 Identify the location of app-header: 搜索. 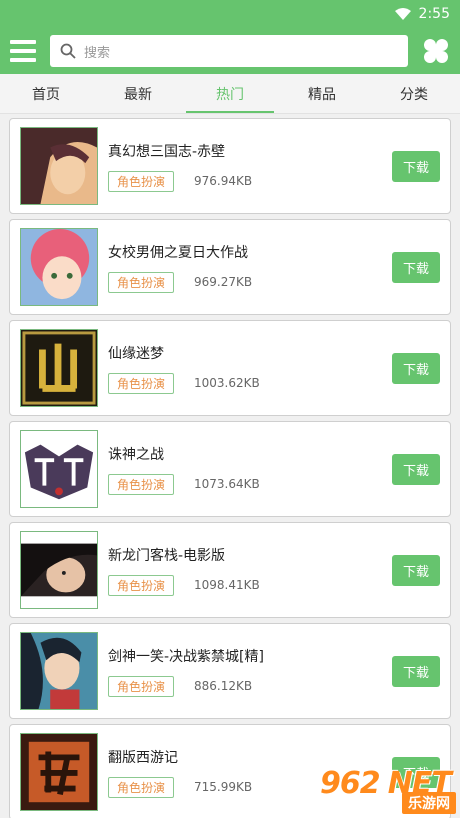
(230, 51).